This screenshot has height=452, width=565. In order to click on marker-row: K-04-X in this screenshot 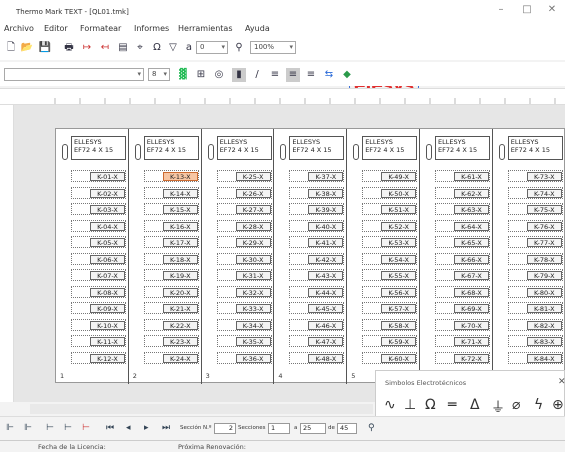, I will do `click(98, 225)`.